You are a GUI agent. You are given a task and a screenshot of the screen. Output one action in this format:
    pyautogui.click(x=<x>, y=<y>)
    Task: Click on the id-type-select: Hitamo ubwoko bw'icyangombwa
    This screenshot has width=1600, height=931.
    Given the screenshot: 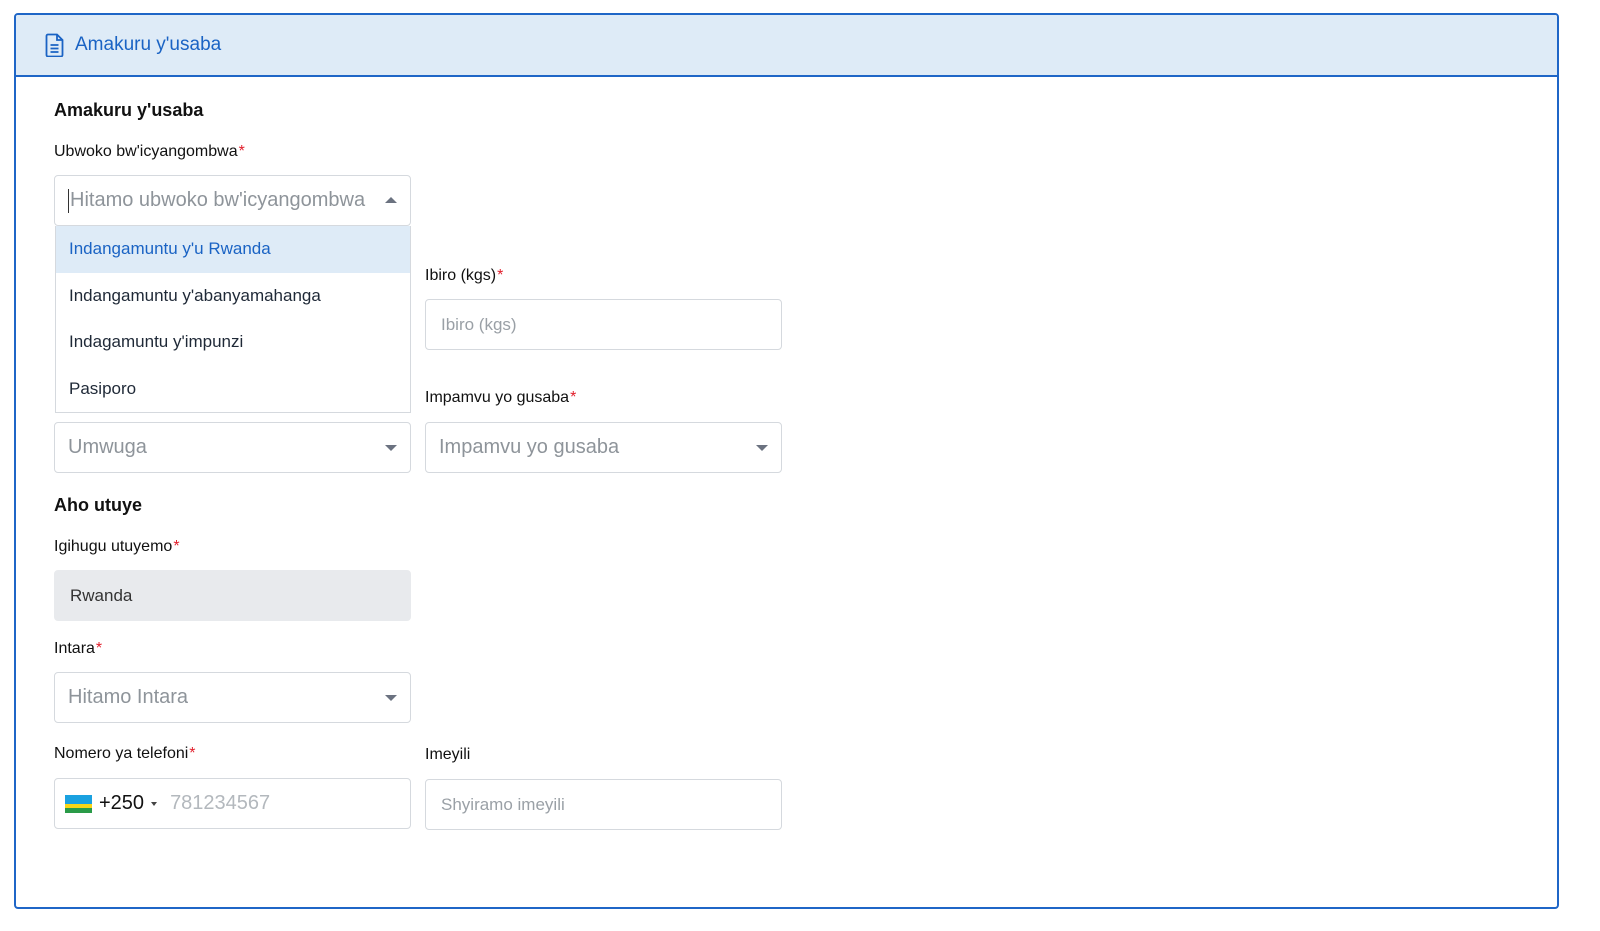 What is the action you would take?
    pyautogui.click(x=232, y=200)
    